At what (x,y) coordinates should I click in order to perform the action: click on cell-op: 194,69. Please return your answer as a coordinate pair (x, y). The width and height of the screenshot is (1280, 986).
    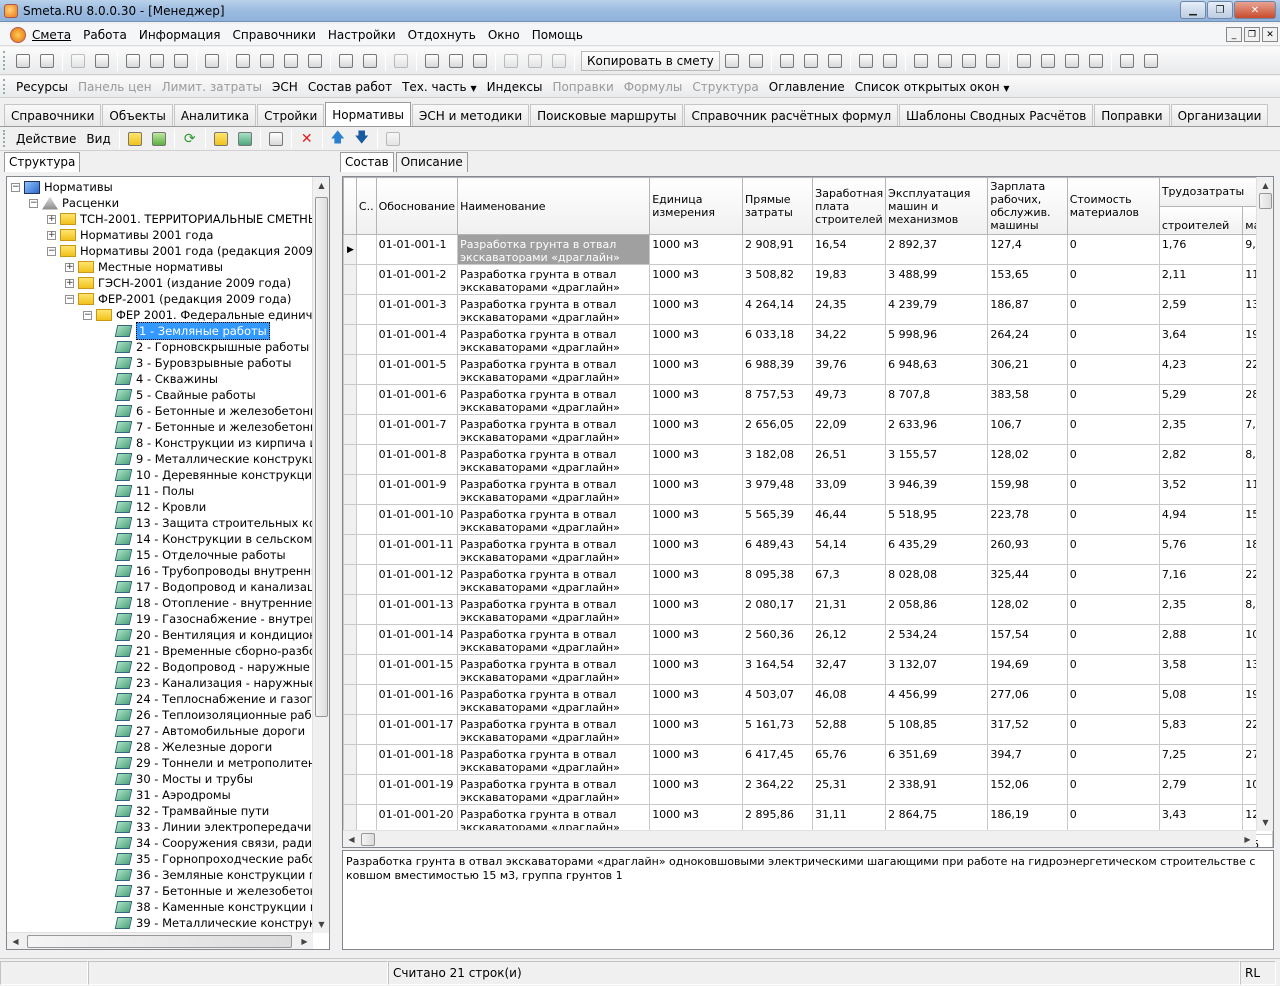
    Looking at the image, I should click on (1027, 669).